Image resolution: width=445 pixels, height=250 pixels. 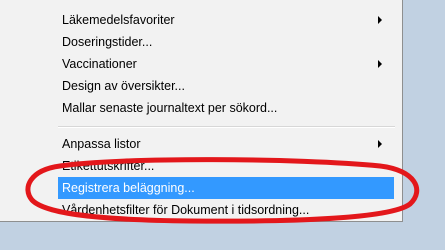 I want to click on menu-separator, so click(x=226, y=127).